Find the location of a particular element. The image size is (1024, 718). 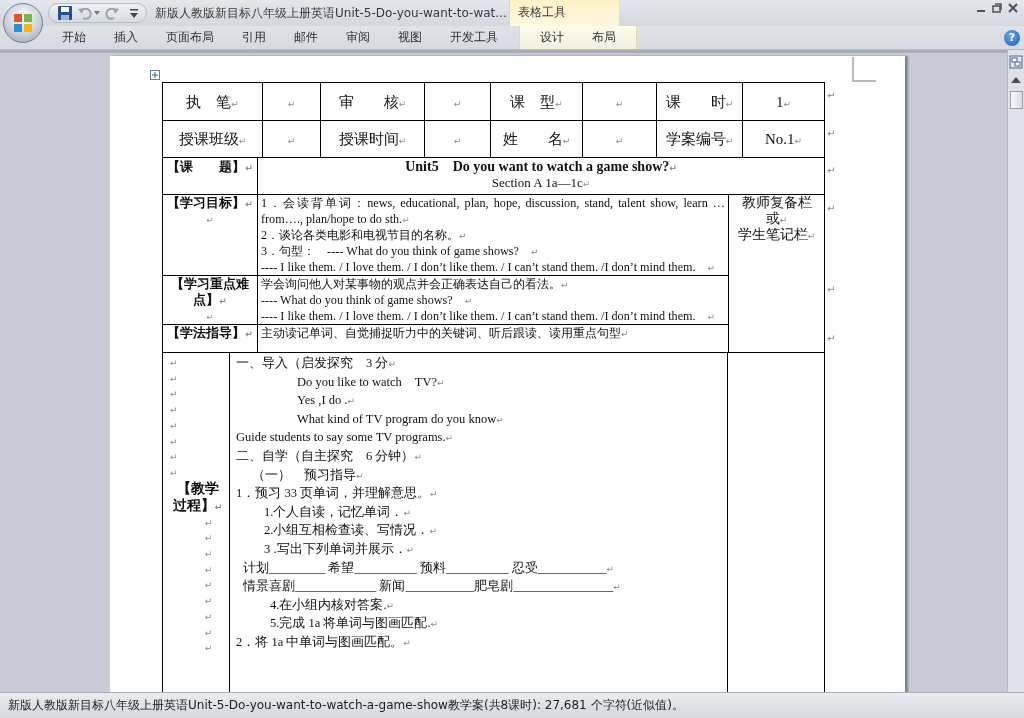

cell-text: Do you like to watch TV?↵ is located at coordinates (371, 382).